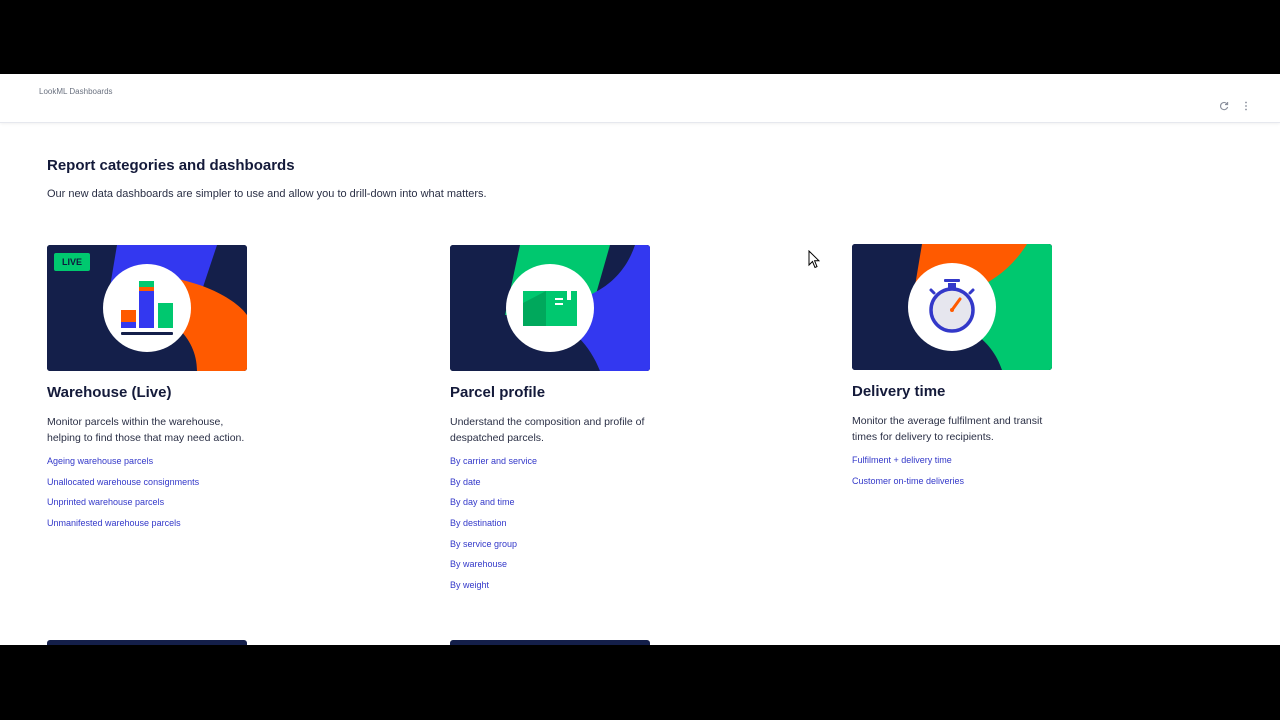 This screenshot has width=1280, height=720. What do you see at coordinates (76, 91) in the screenshot?
I see `breadcrumb: LookML Dashboards` at bounding box center [76, 91].